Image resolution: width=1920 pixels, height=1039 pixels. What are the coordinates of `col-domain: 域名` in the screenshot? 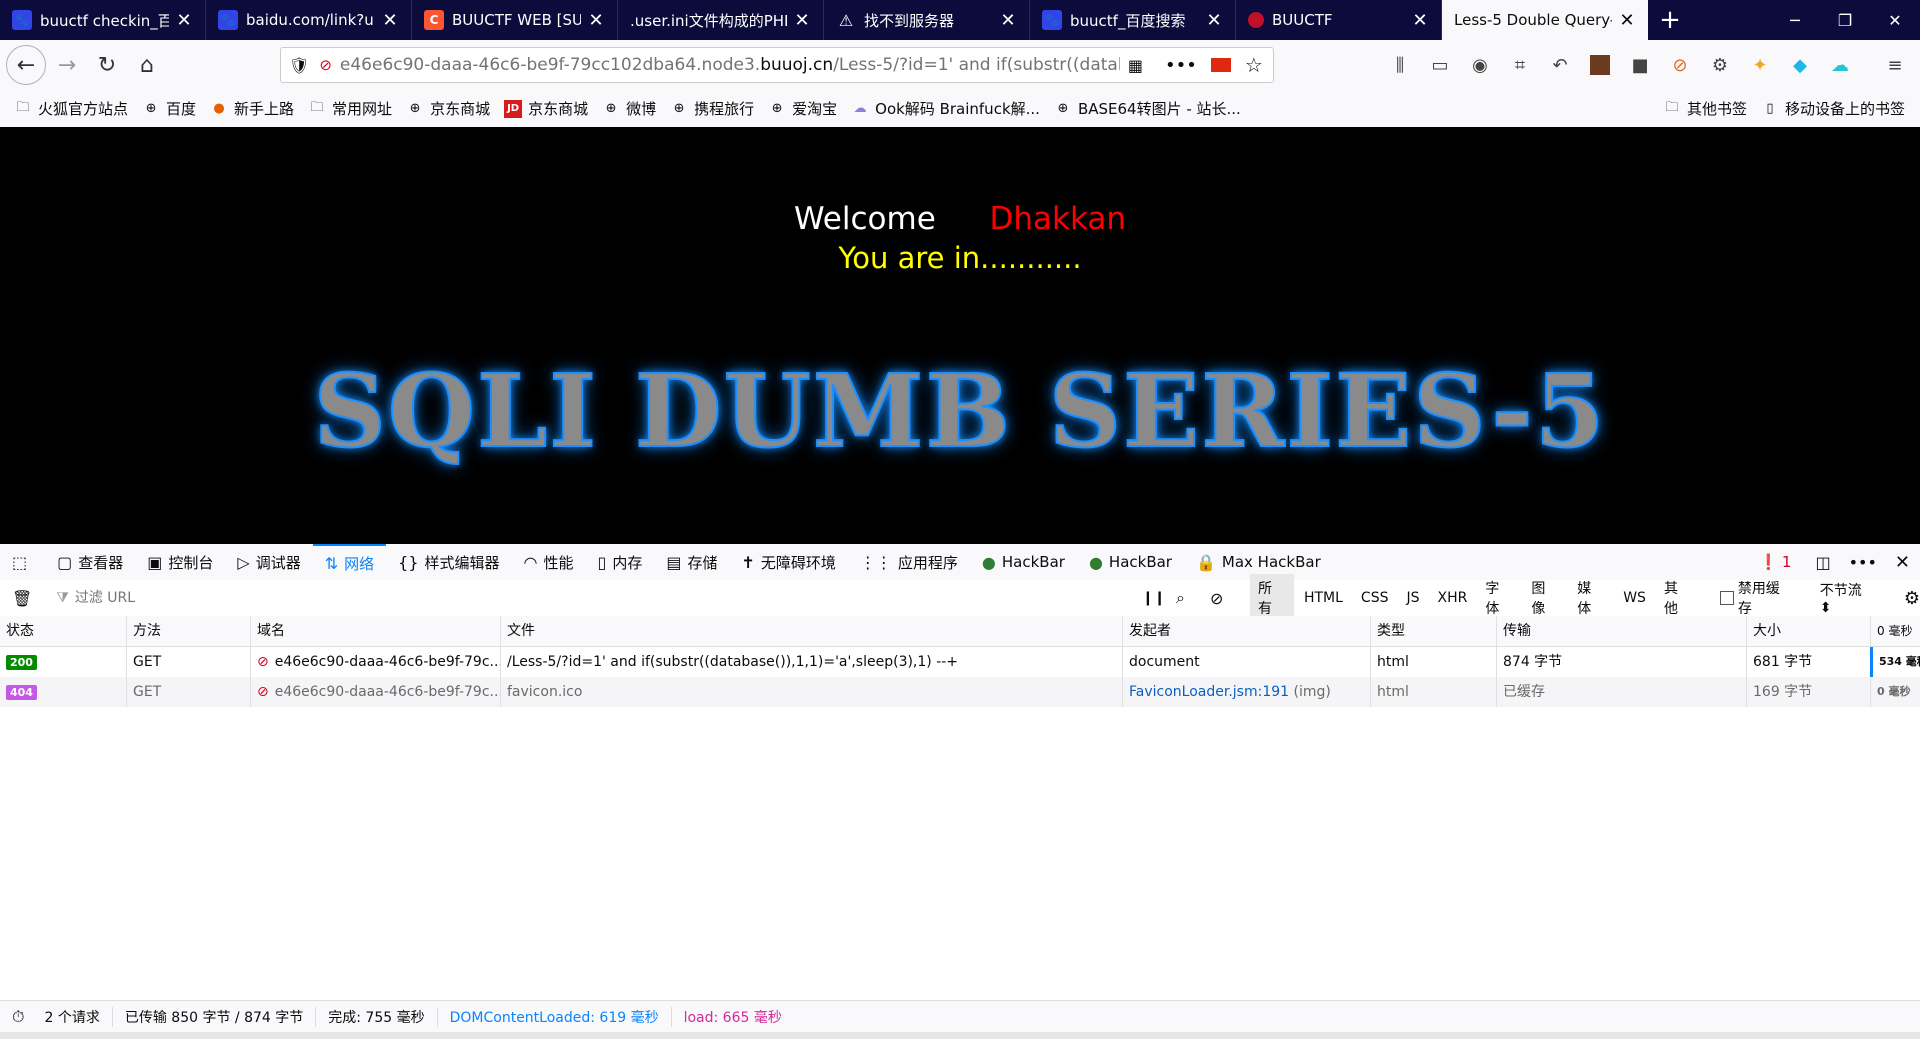 It's located at (375, 631).